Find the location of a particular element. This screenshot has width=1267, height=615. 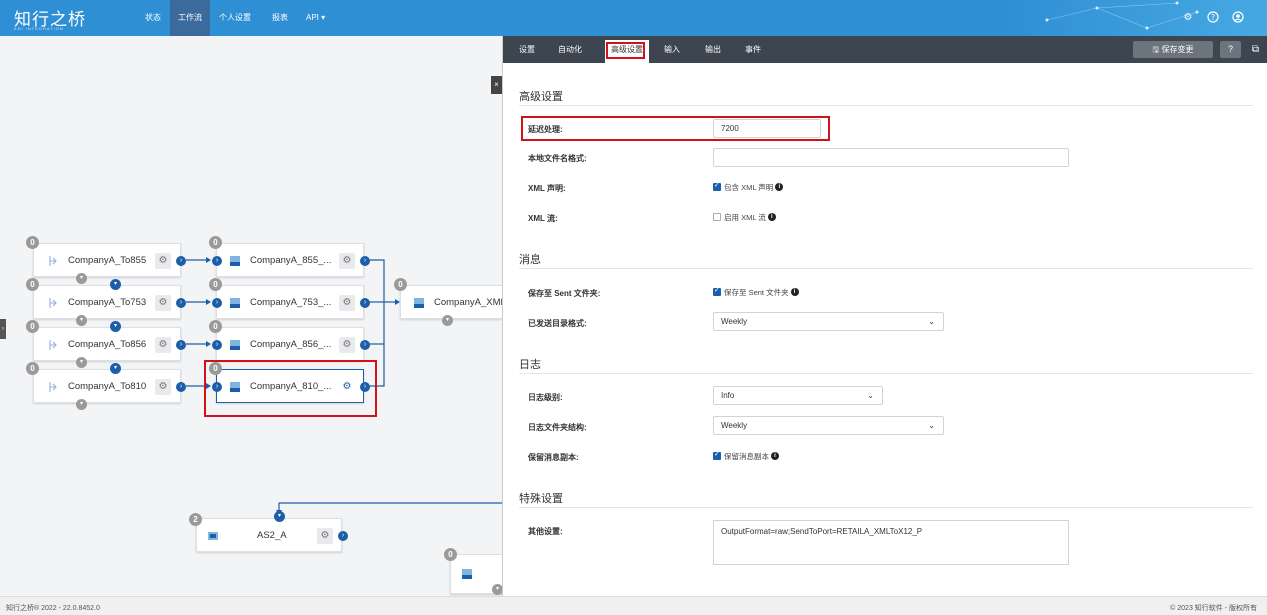

nav-workflow: 工作流 is located at coordinates (190, 18).